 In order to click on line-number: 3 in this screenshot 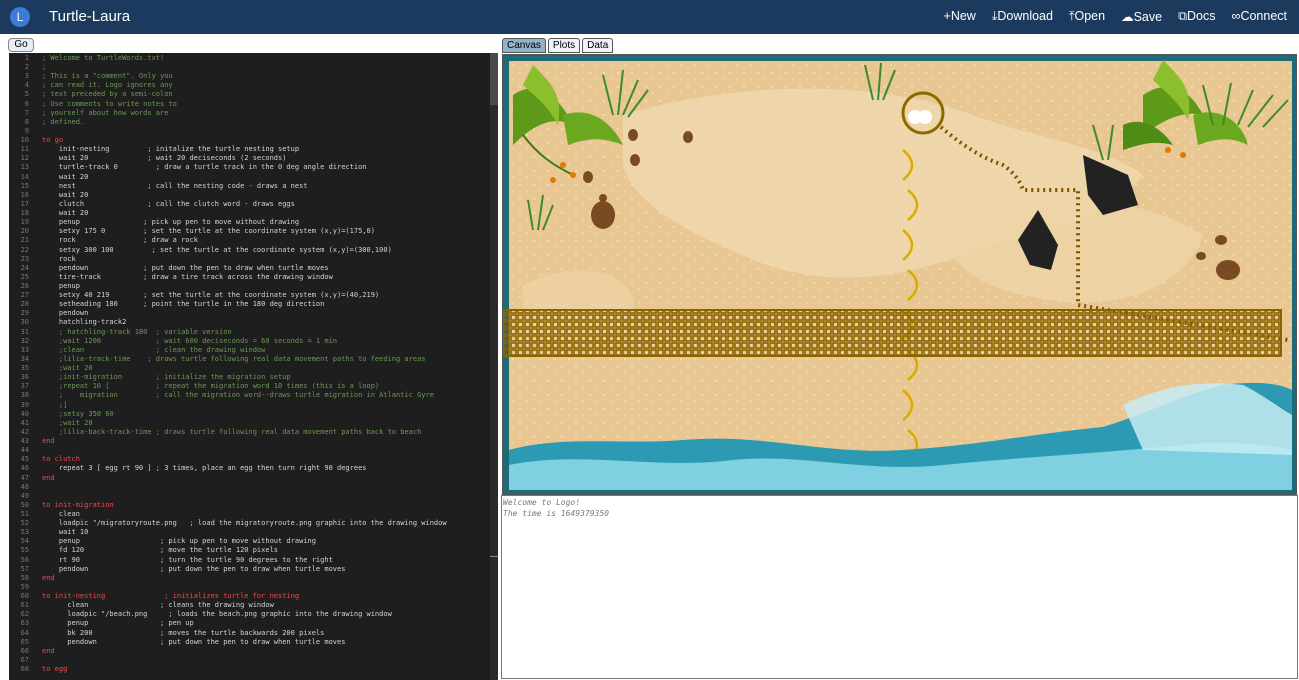, I will do `click(26, 76)`.